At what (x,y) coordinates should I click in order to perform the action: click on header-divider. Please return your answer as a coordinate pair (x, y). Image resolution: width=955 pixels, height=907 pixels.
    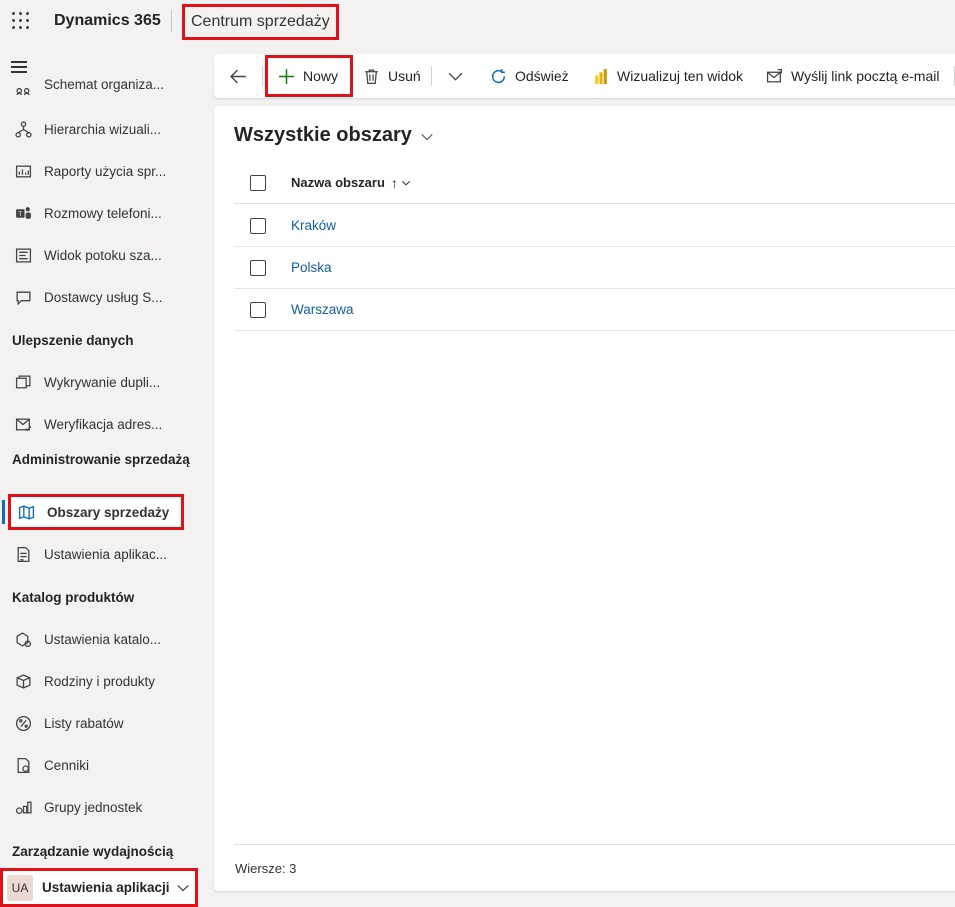
    Looking at the image, I should click on (171, 21).